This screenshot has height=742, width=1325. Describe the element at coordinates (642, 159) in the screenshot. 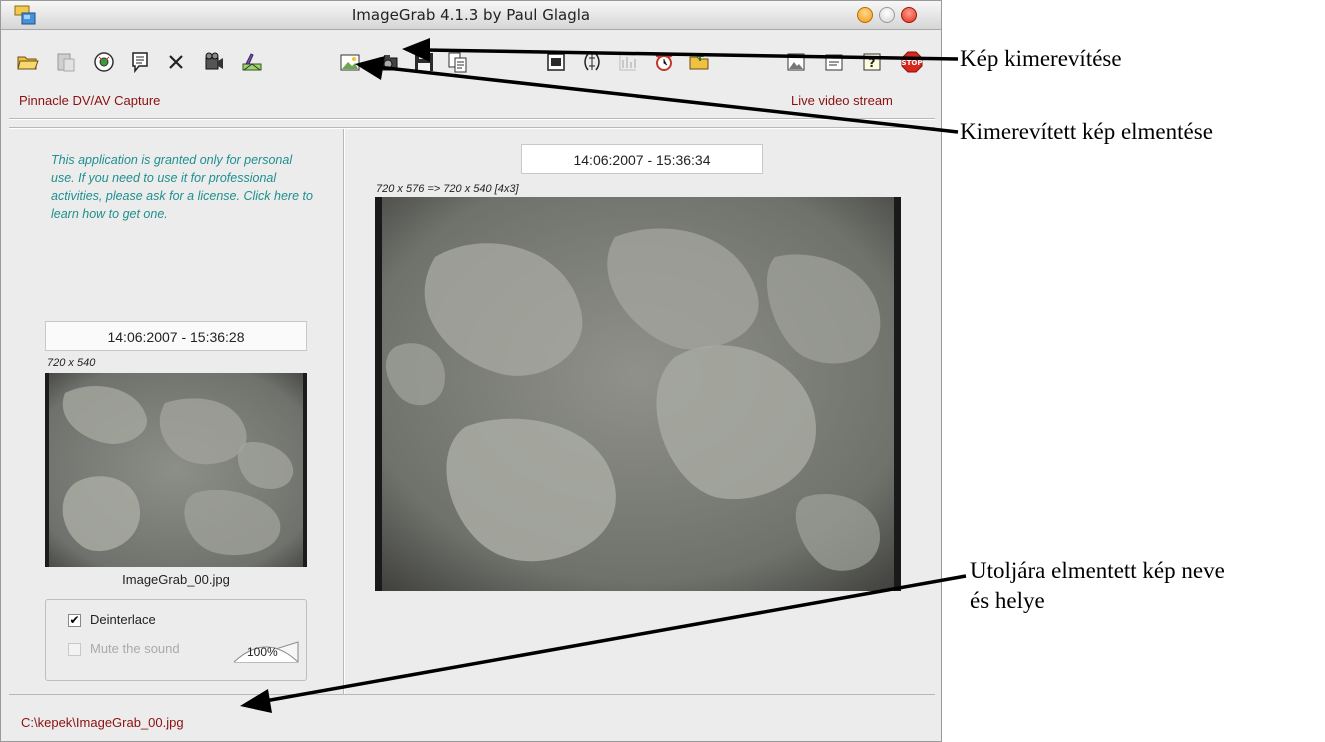

I see `live-timestamp: 14:06:2007 - 15:36:34` at that location.